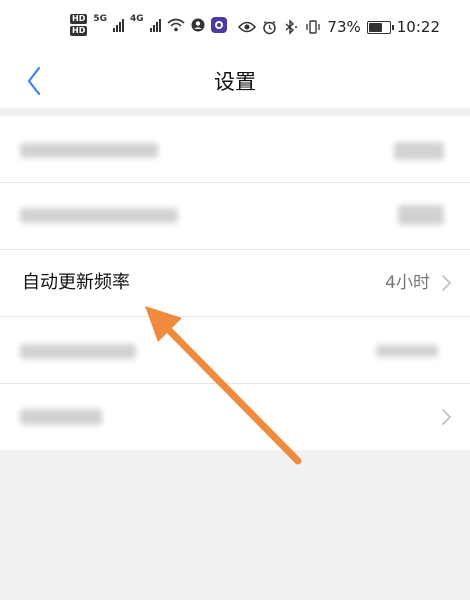 This screenshot has height=600, width=470. I want to click on auto-update-frequency-label: 自动更新频率, so click(76, 282).